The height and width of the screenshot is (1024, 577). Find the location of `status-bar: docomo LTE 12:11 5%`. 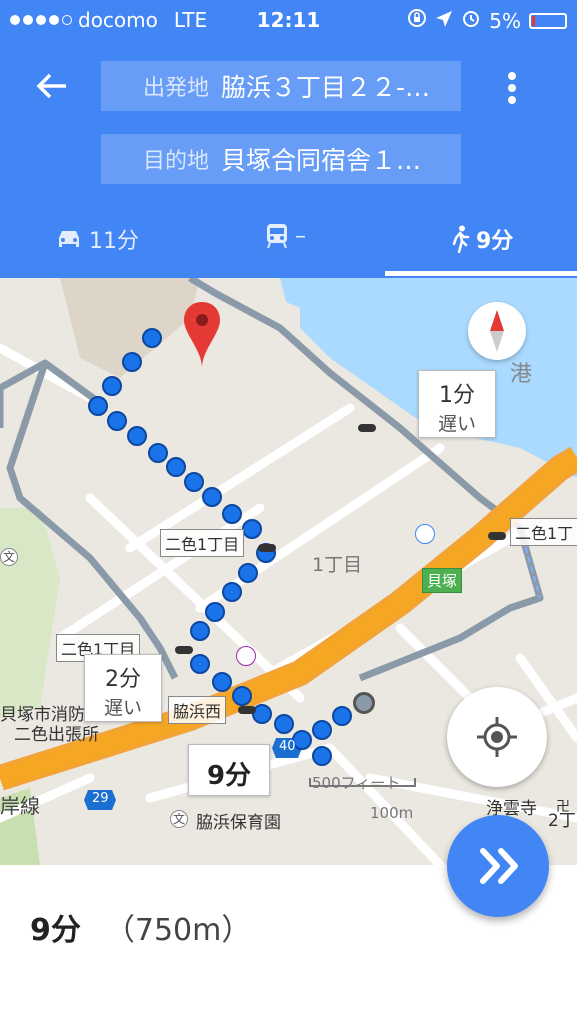

status-bar: docomo LTE 12:11 5% is located at coordinates (288, 19).